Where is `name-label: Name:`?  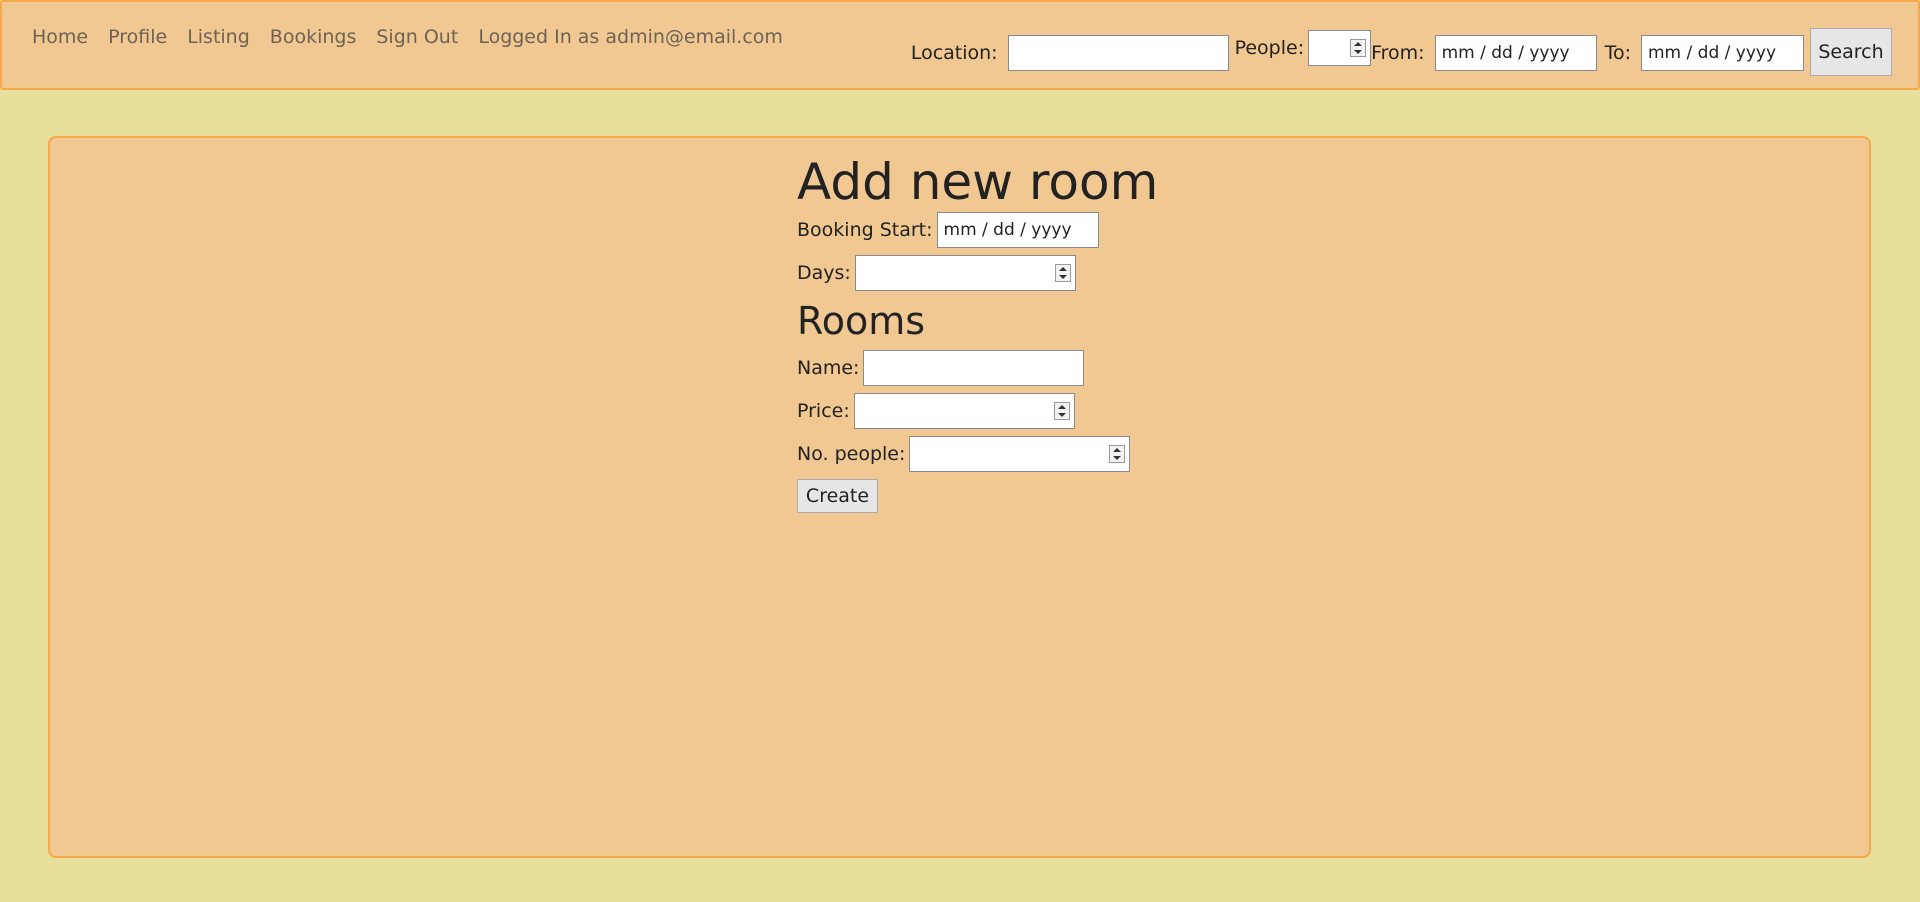
name-label: Name: is located at coordinates (828, 368).